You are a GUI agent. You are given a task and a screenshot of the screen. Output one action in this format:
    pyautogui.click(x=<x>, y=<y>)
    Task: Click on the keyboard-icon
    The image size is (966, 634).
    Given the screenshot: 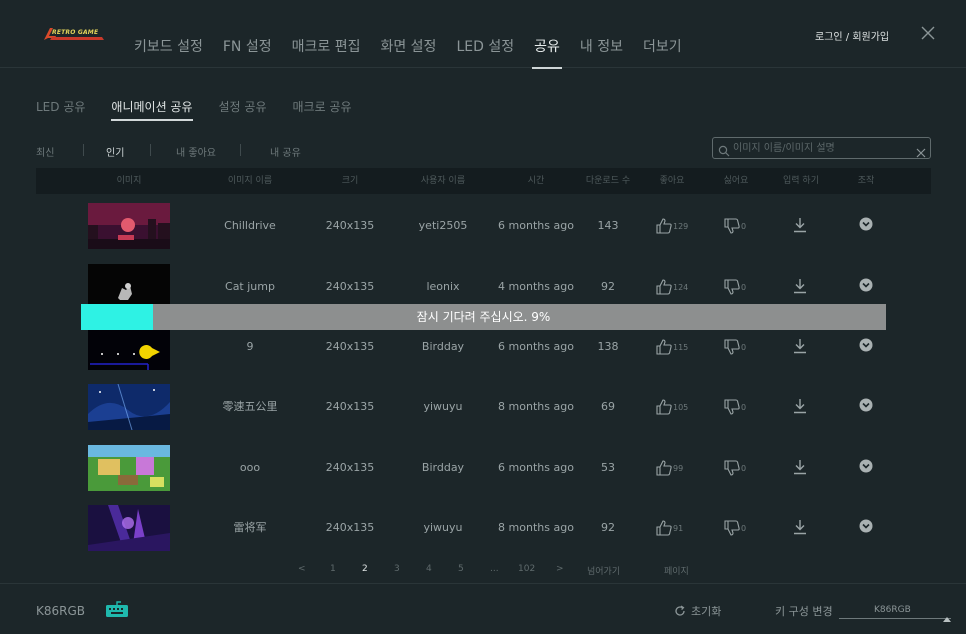 What is the action you would take?
    pyautogui.click(x=117, y=609)
    